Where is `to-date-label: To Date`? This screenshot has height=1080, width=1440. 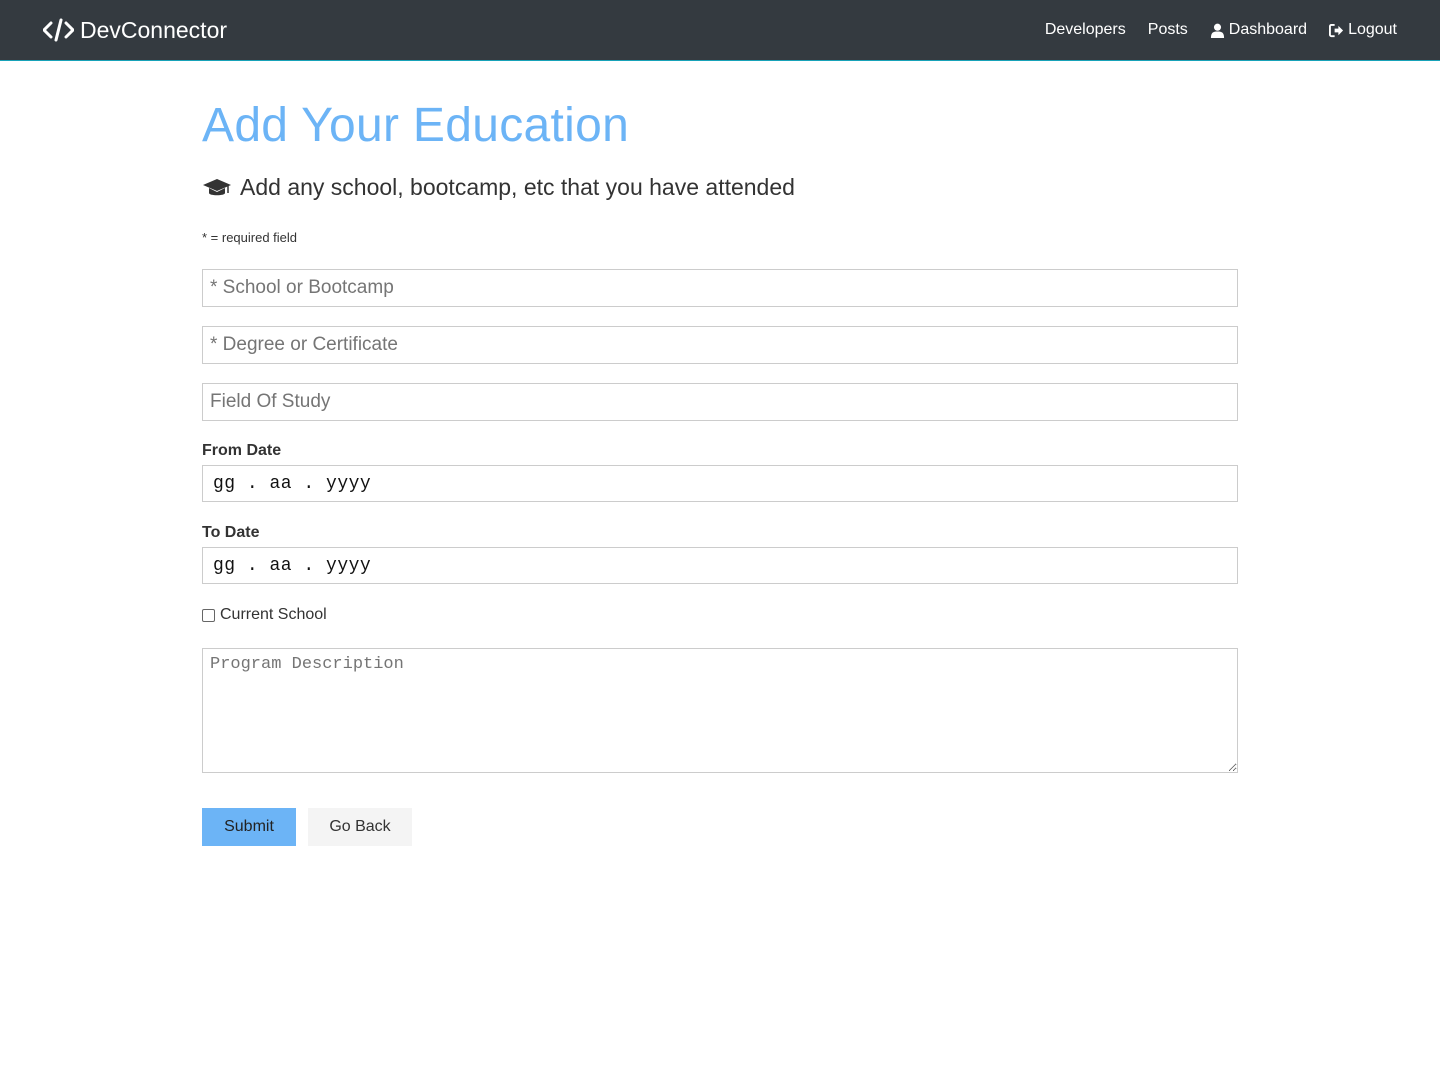
to-date-label: To Date is located at coordinates (231, 532).